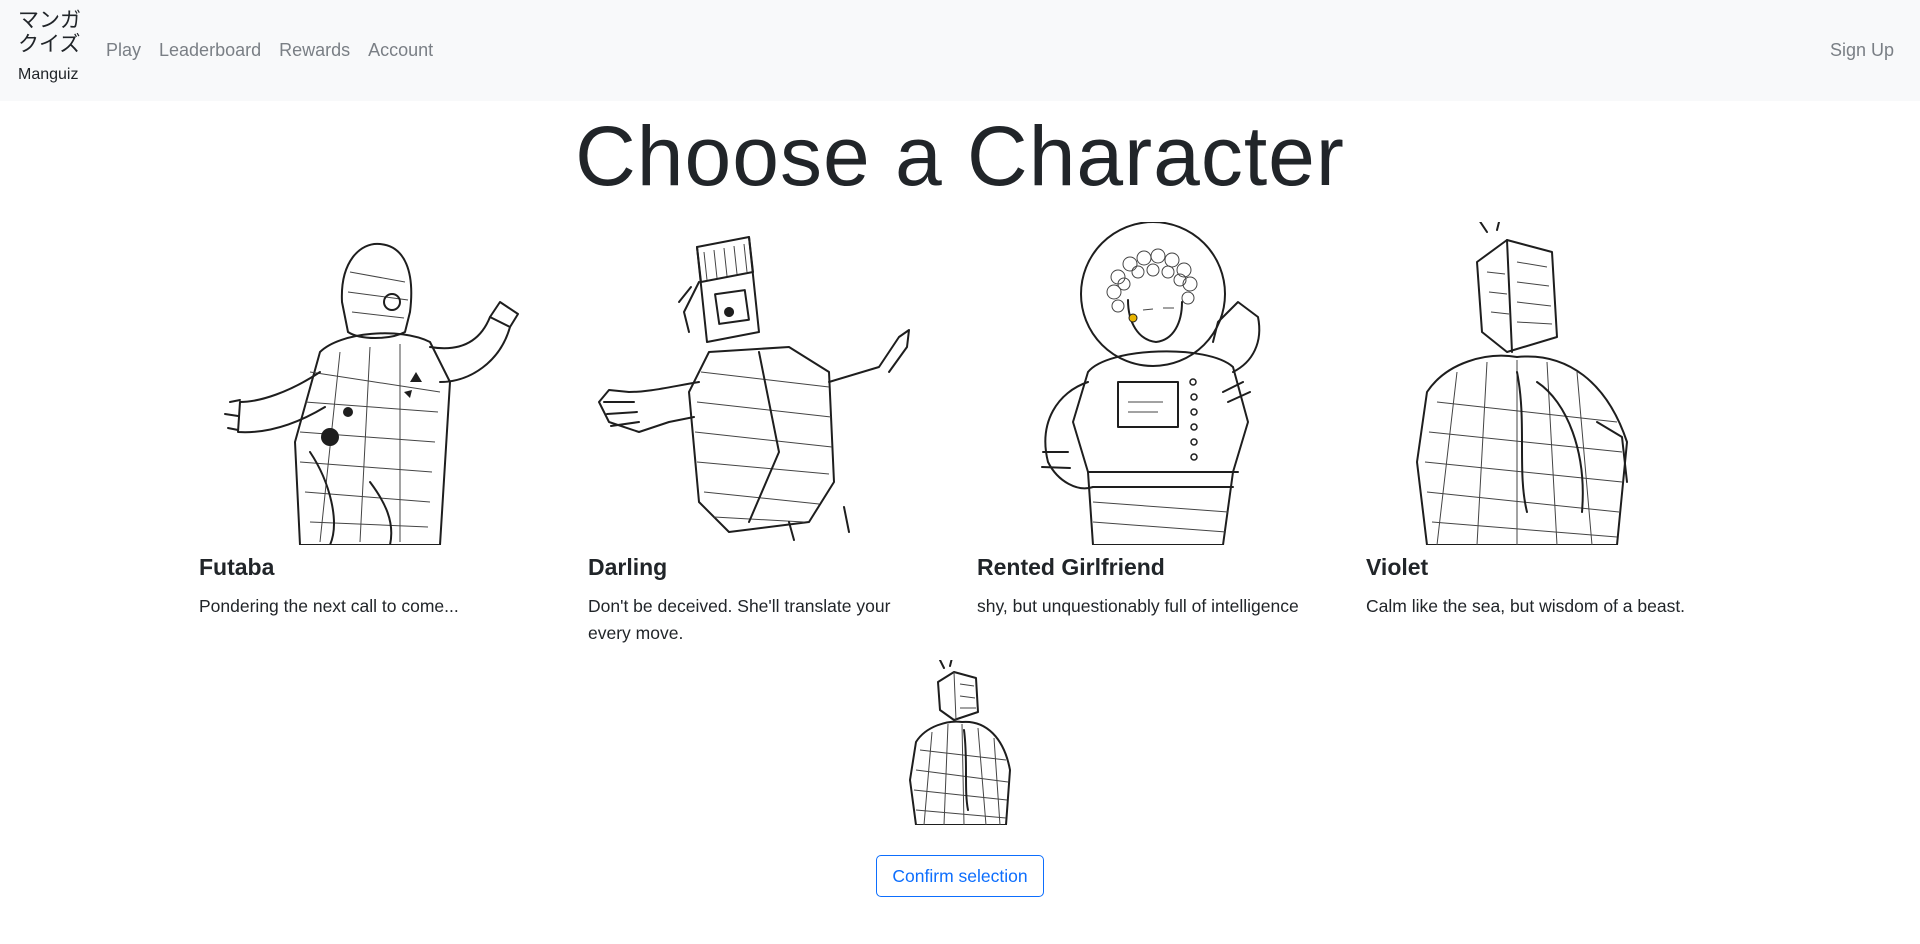 This screenshot has width=1920, height=944. Describe the element at coordinates (1397, 567) in the screenshot. I see `character-name: Violet` at that location.